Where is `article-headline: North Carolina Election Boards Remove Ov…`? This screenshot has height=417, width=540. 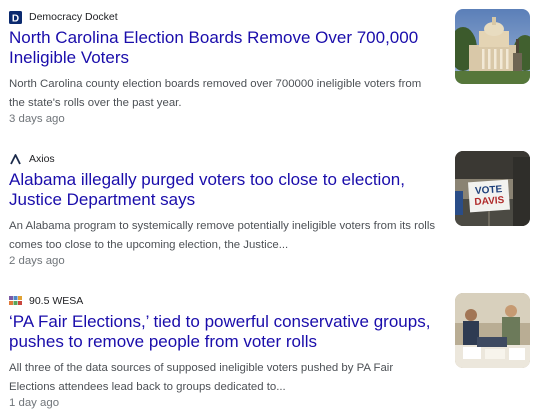 article-headline: North Carolina Election Boards Remove Ov… is located at coordinates (224, 48).